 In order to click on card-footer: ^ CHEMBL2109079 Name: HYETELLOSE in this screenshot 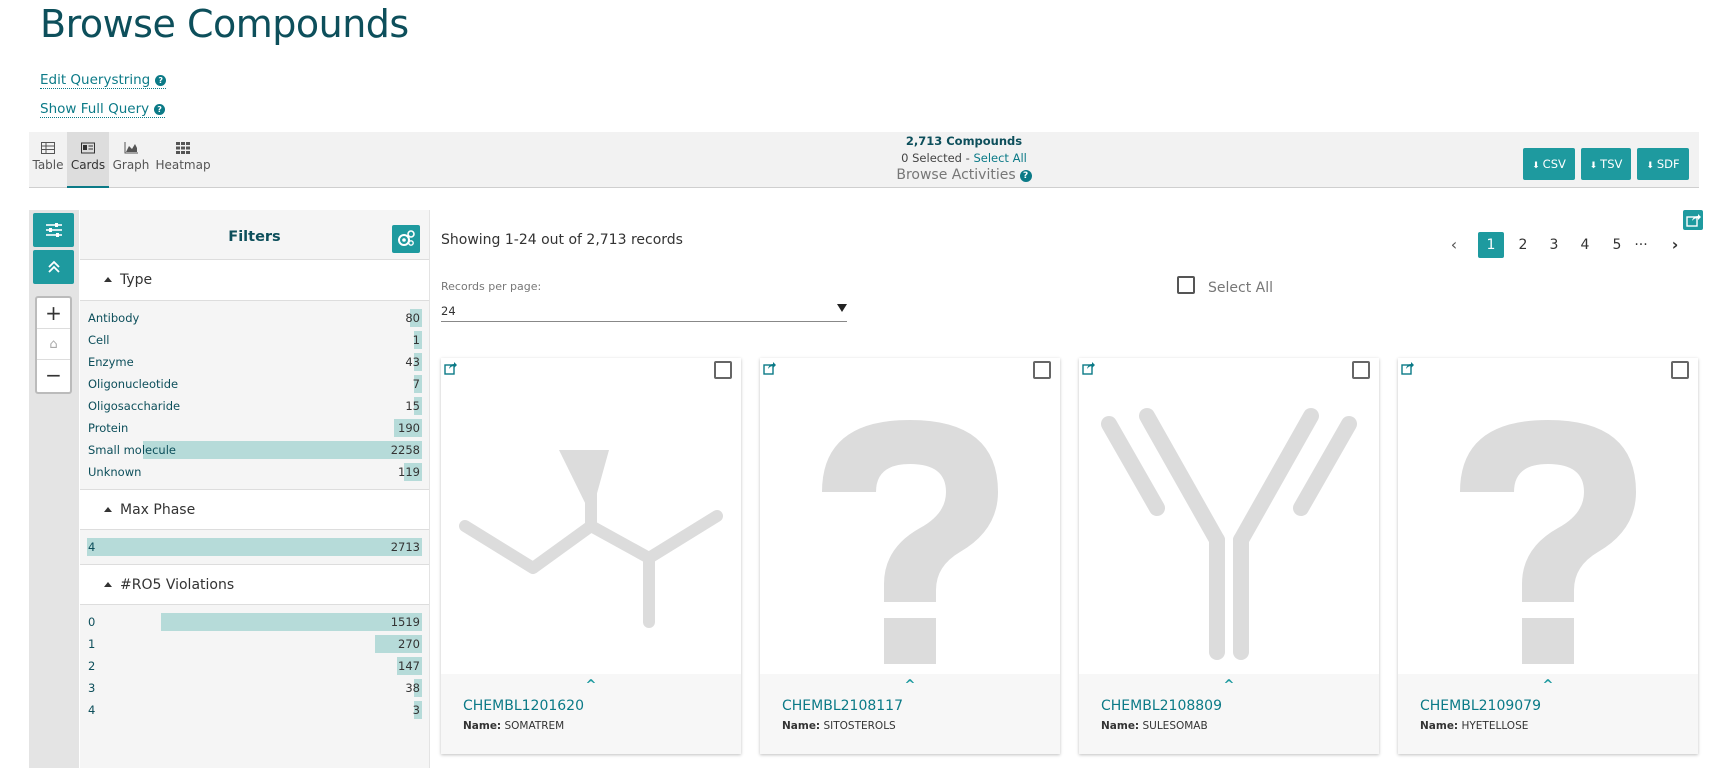, I will do `click(1548, 714)`.